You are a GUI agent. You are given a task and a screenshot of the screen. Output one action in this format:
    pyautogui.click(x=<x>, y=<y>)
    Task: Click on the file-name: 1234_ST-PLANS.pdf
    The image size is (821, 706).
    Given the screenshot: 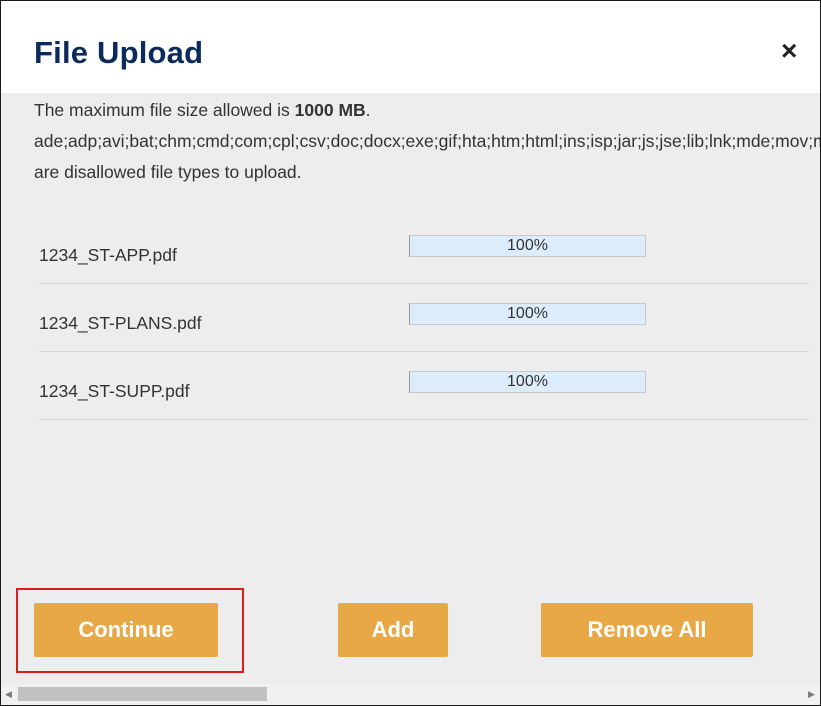 What is the action you would take?
    pyautogui.click(x=120, y=323)
    